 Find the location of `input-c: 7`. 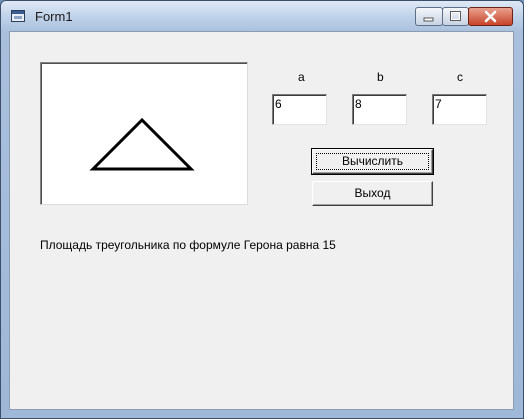

input-c: 7 is located at coordinates (459, 109).